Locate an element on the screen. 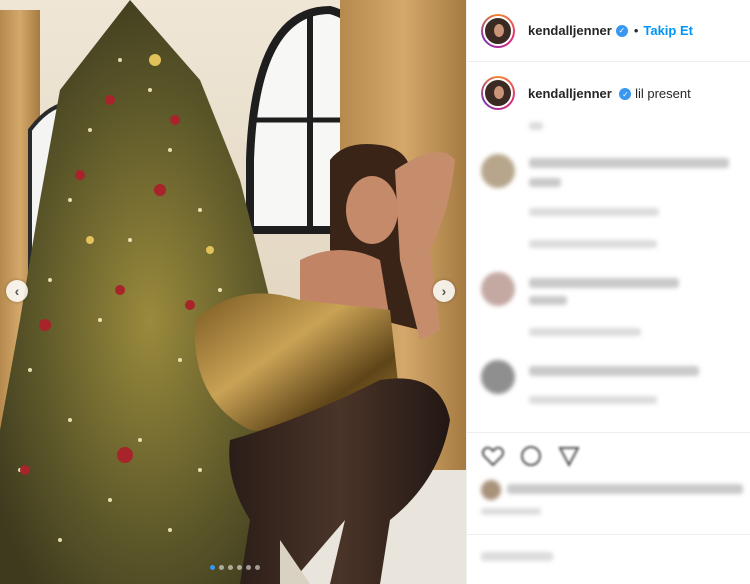 This screenshot has width=750, height=584. caption-username: kendalljenner is located at coordinates (570, 93).